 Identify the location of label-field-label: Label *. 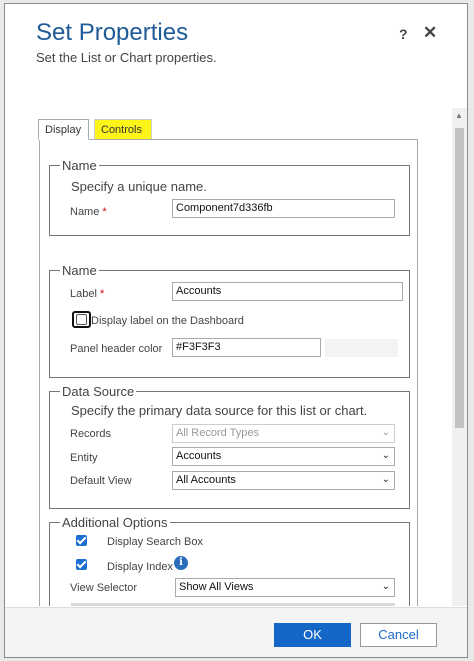
(87, 294).